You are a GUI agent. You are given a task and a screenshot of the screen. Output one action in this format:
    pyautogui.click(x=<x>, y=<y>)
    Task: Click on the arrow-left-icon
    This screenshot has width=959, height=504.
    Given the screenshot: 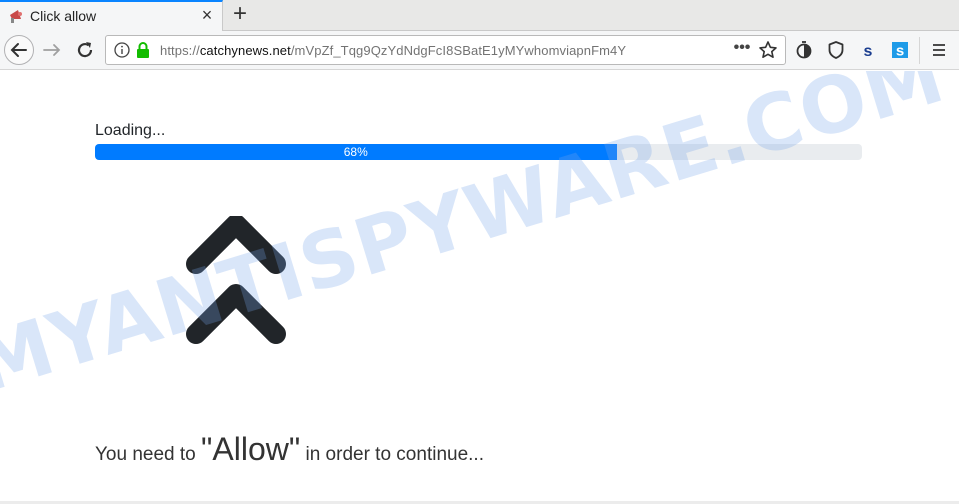 What is the action you would take?
    pyautogui.click(x=18, y=50)
    